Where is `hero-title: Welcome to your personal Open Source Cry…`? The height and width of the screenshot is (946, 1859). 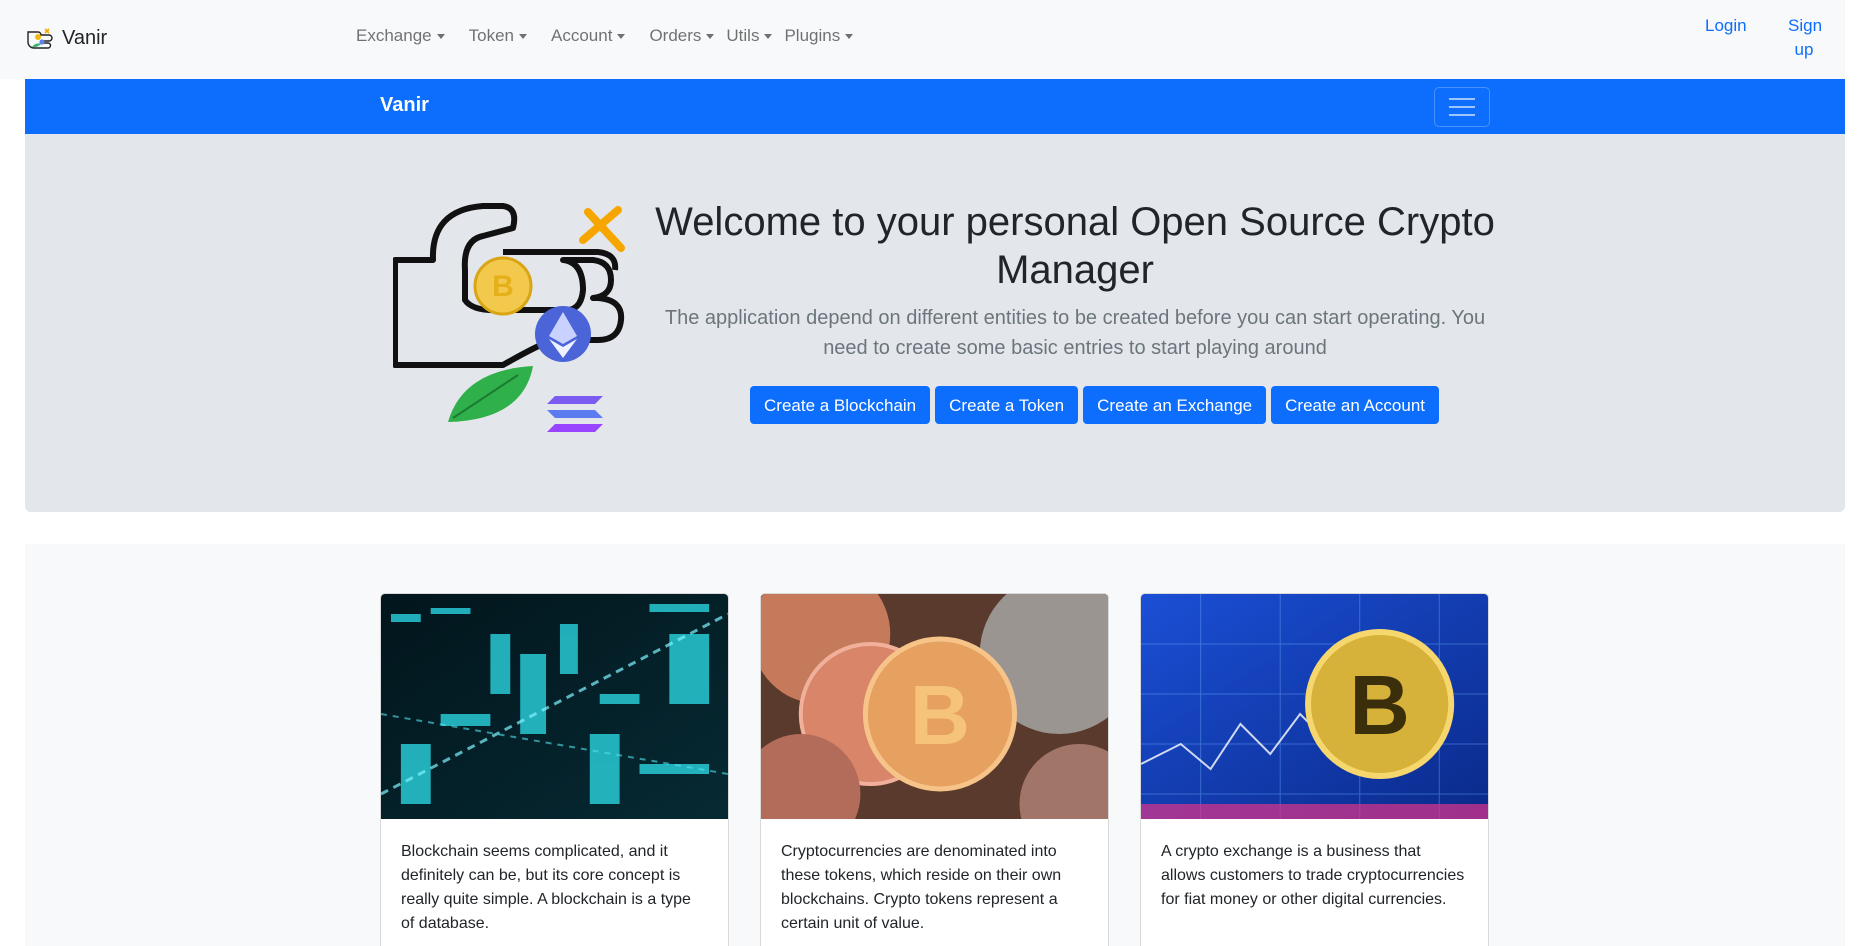
hero-title: Welcome to your personal Open Source Cry… is located at coordinates (1075, 246).